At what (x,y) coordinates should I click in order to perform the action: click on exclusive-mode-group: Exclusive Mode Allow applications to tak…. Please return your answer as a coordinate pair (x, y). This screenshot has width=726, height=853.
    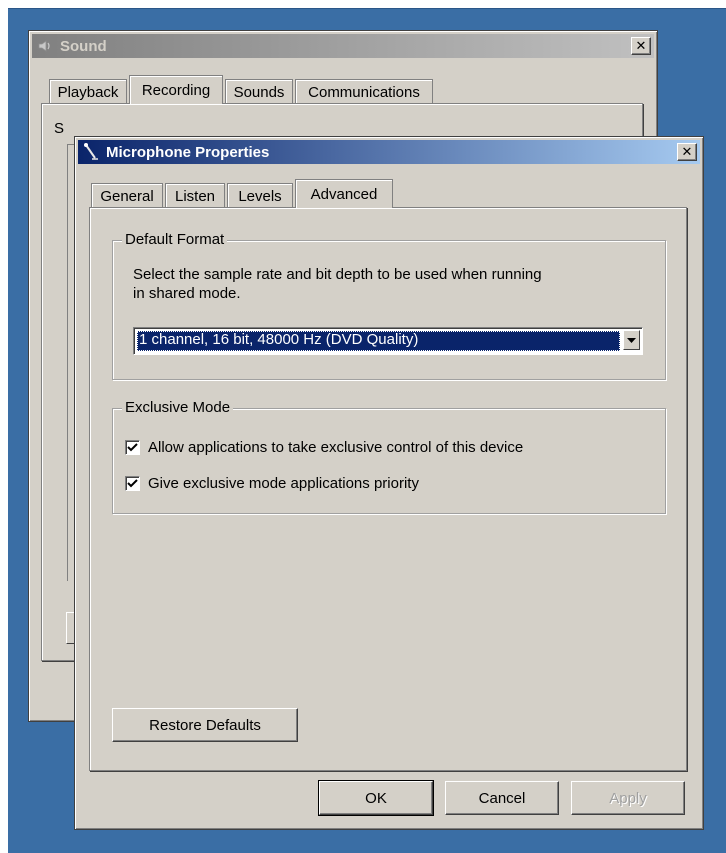
    Looking at the image, I should click on (389, 456).